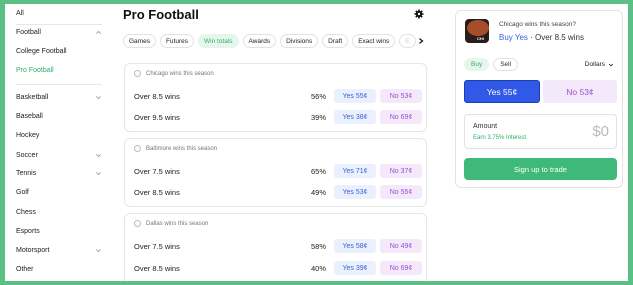 This screenshot has height=285, width=633. Describe the element at coordinates (513, 37) in the screenshot. I see `order-side: Buy Yes` at that location.